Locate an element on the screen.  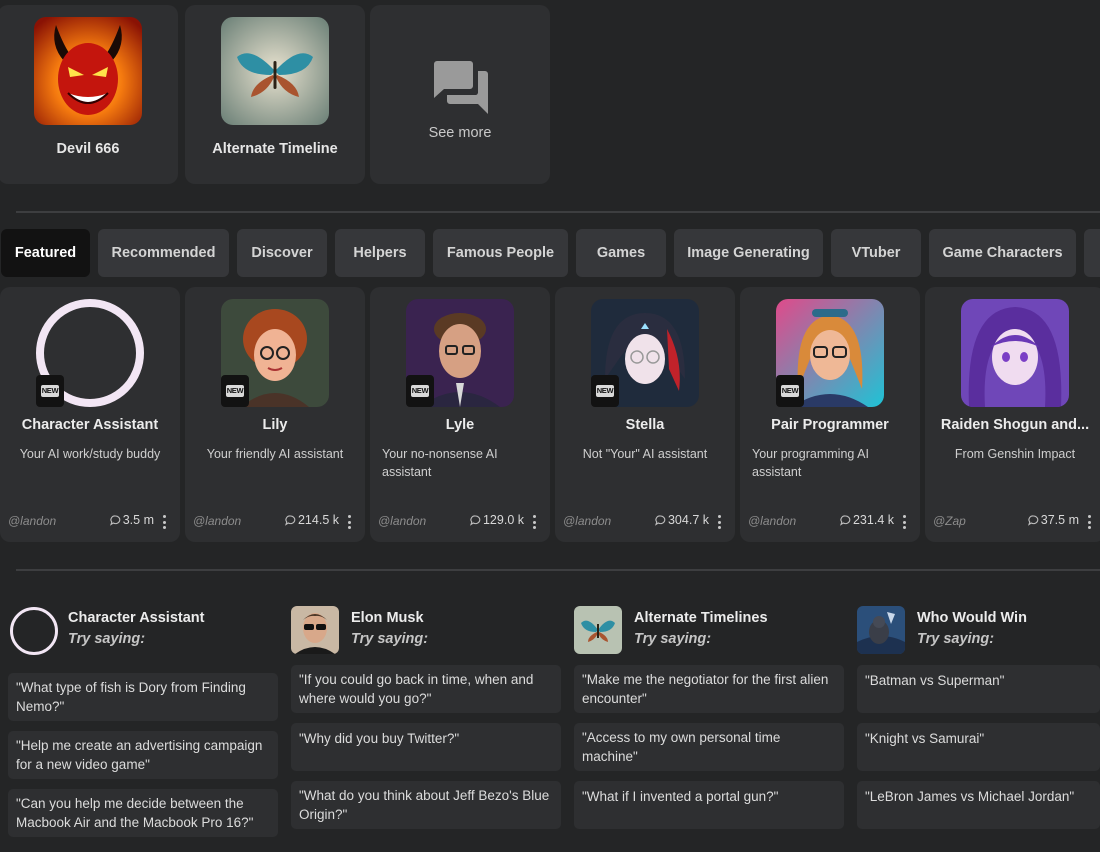
suggestion-header: Elon Musk Try saying: is located at coordinates (429, 634).